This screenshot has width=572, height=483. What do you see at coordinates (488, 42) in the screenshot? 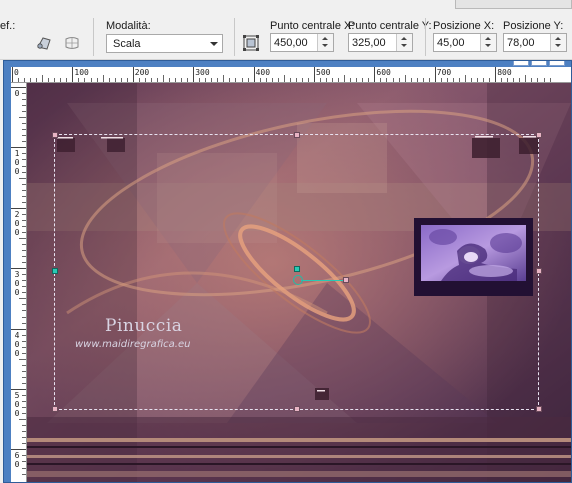
I see `pos-x-stepper` at bounding box center [488, 42].